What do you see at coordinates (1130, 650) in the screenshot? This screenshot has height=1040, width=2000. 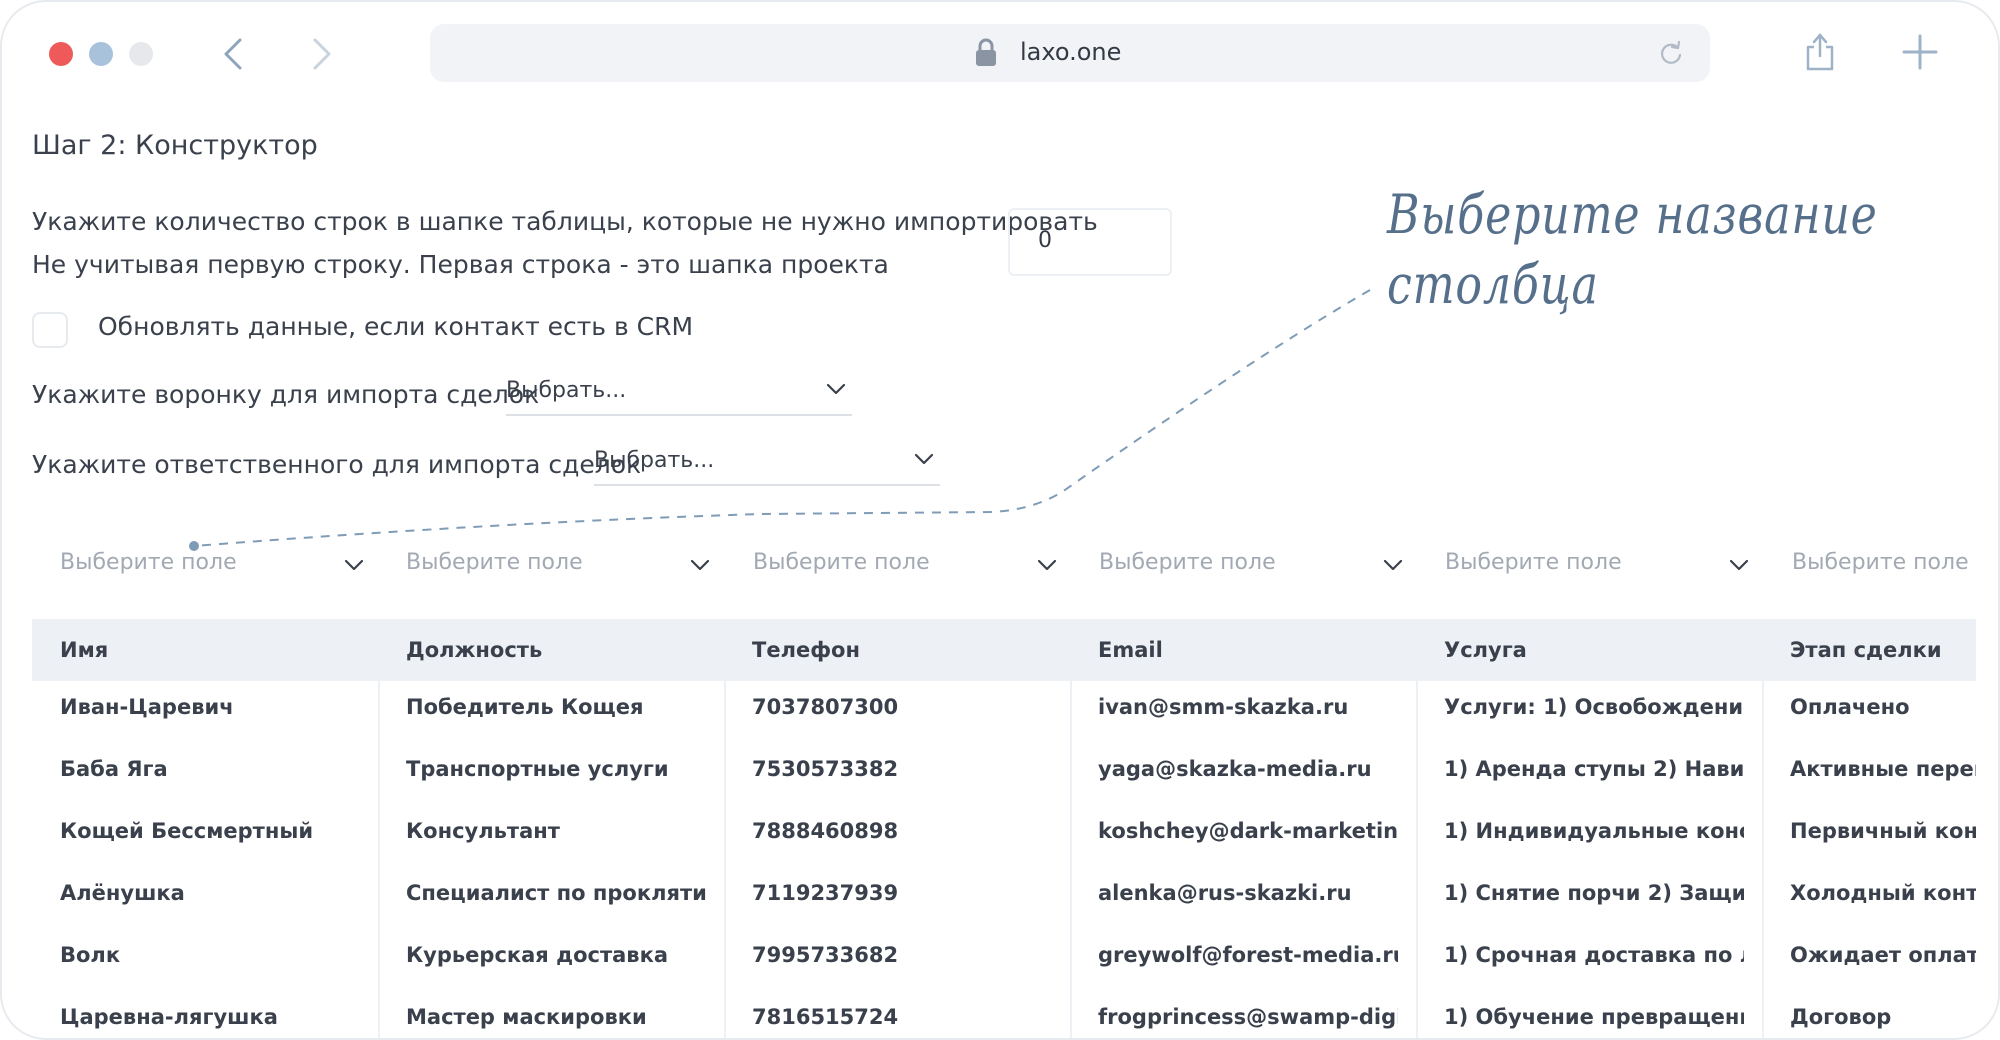 I see `column-header-email: Email` at bounding box center [1130, 650].